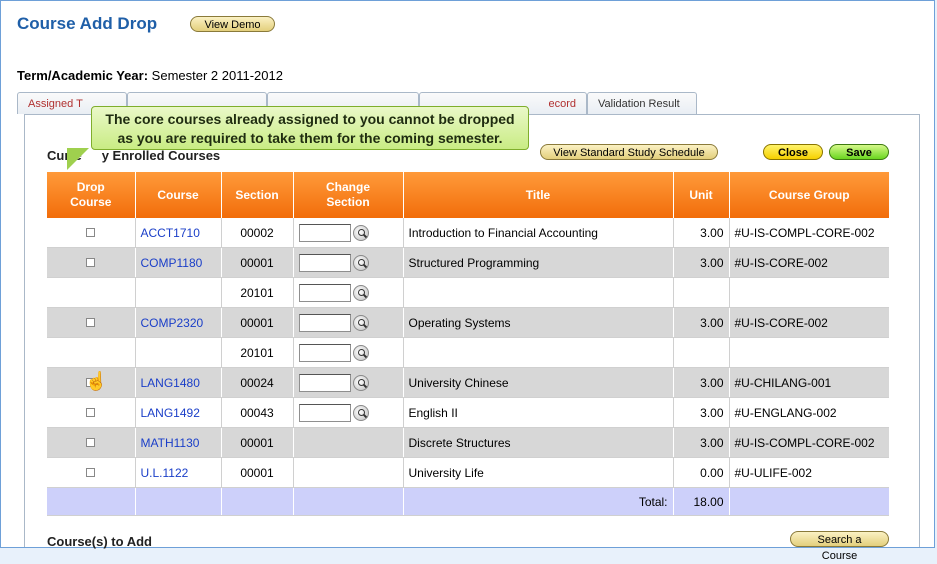 The width and height of the screenshot is (937, 564). I want to click on page-title: Course Add Drop, so click(87, 23).